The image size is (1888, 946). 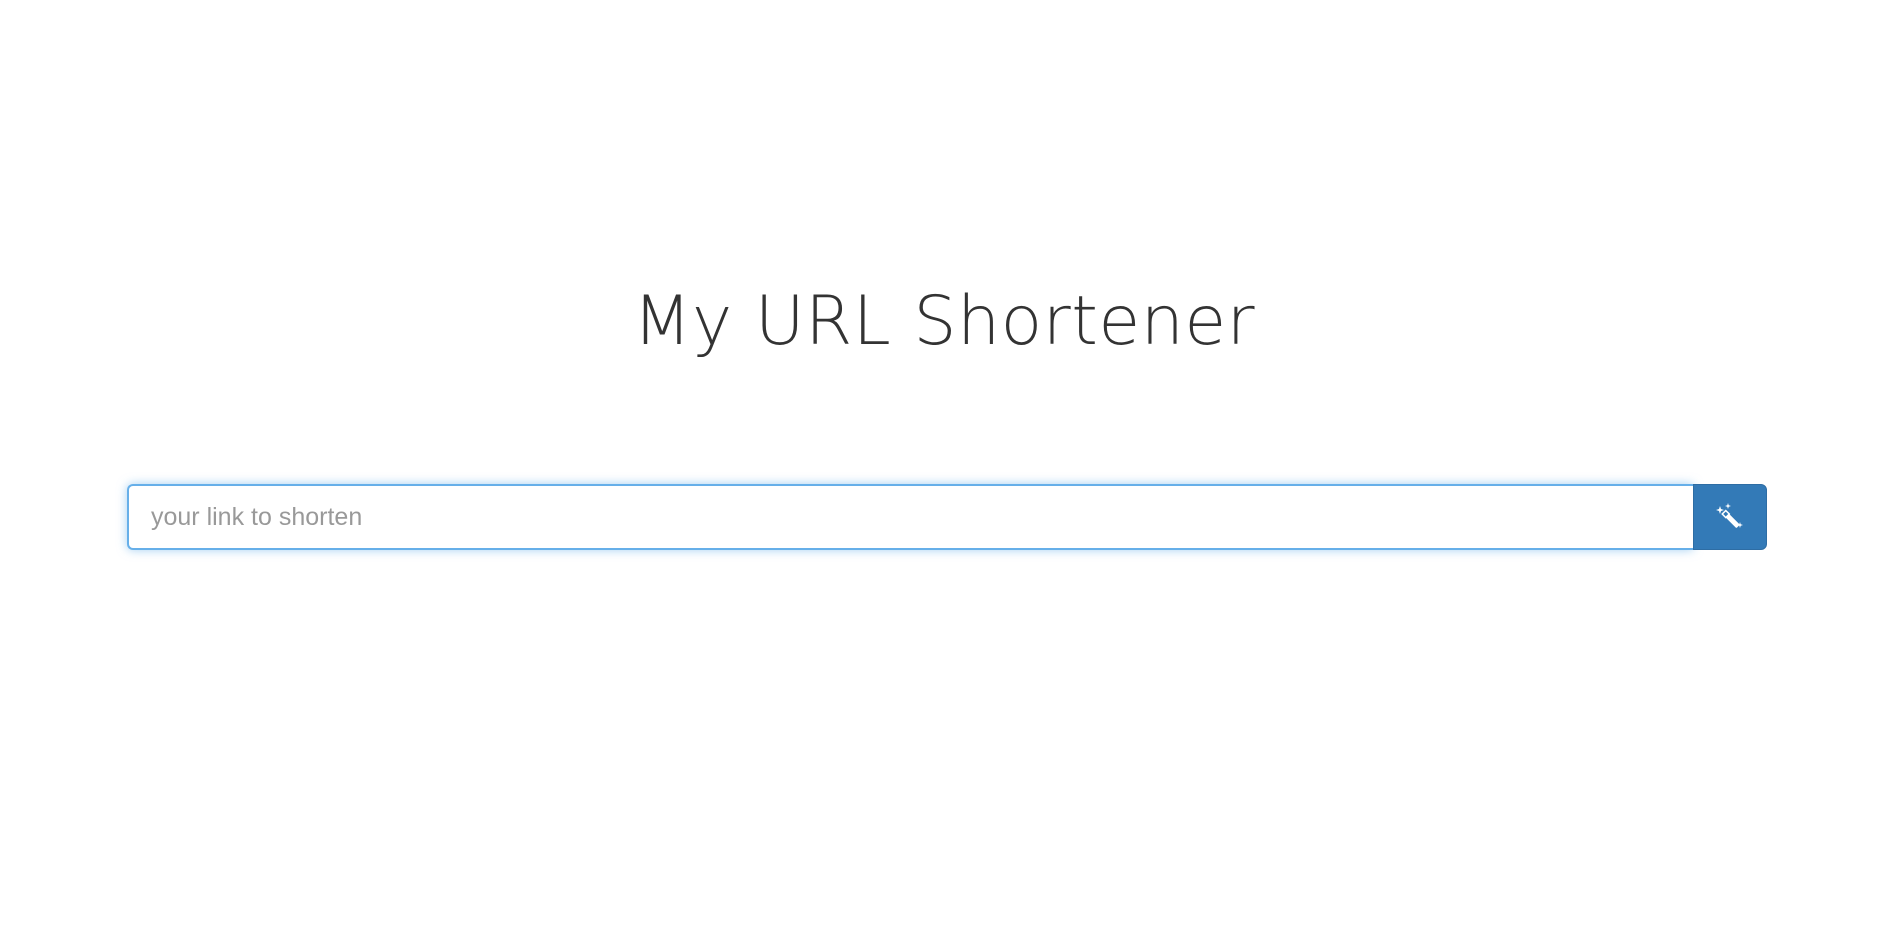 I want to click on url-input, so click(x=910, y=517).